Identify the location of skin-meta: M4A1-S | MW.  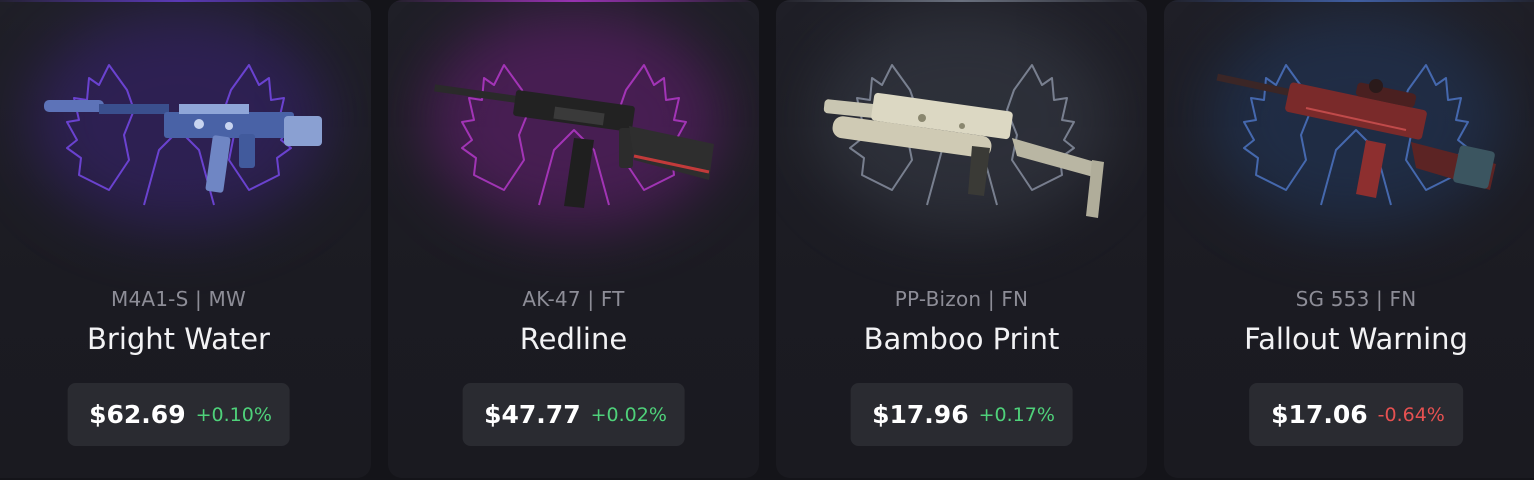
(178, 299).